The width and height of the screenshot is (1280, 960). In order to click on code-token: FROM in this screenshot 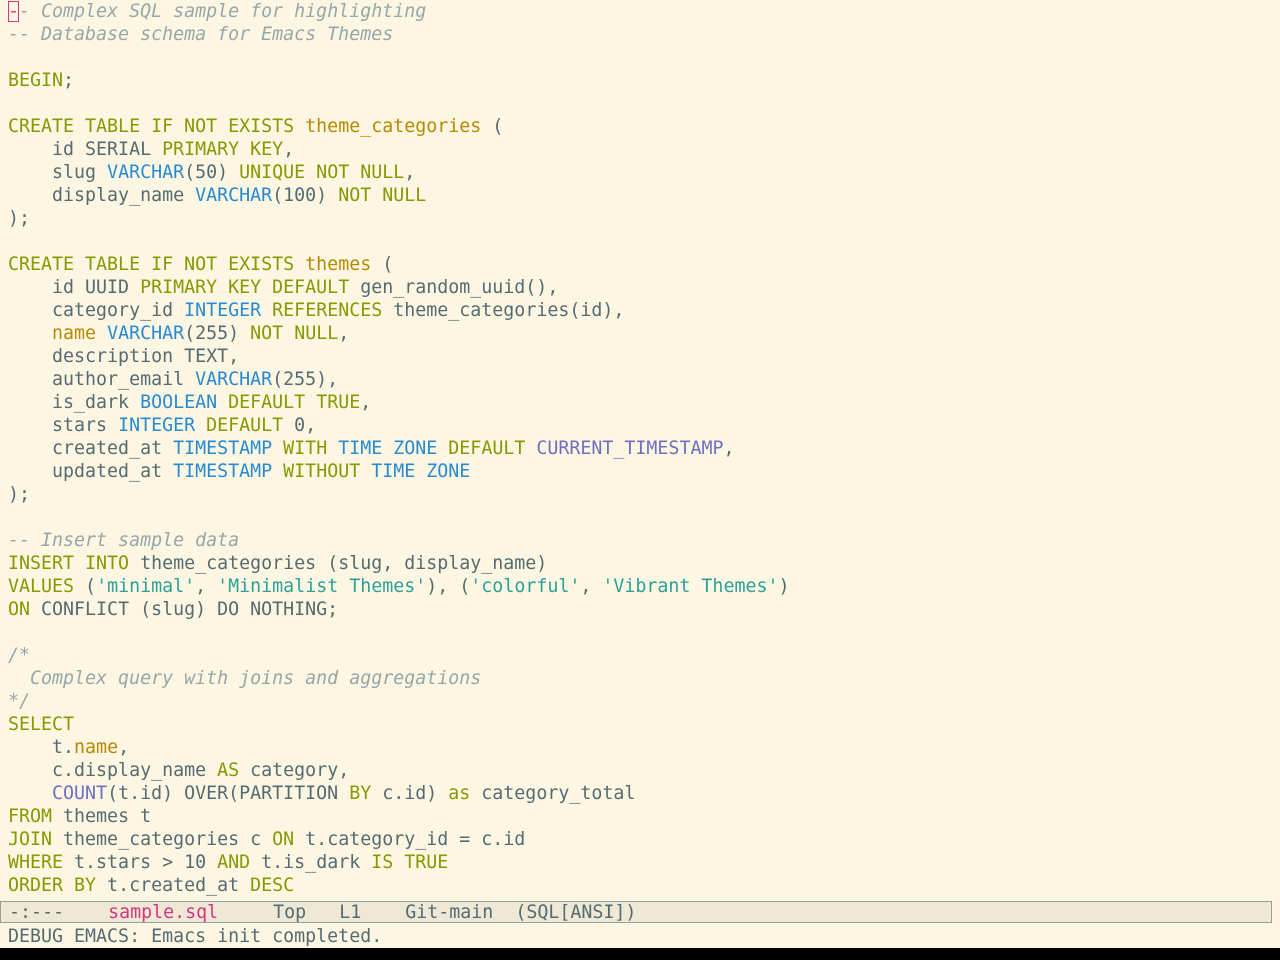, I will do `click(30, 816)`.